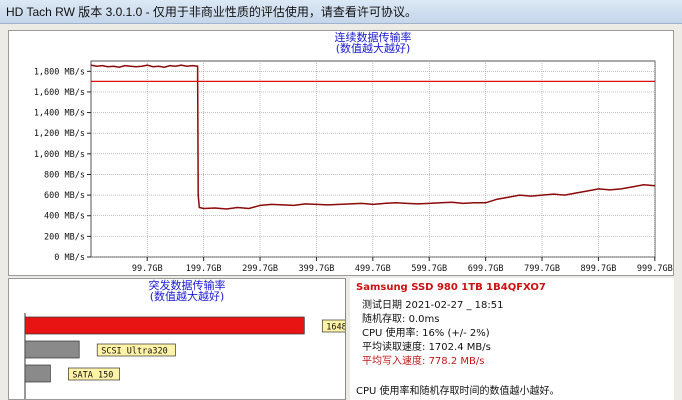  I want to click on info-avg-write: 平均写入速度: 778.2 MB/s, so click(423, 359).